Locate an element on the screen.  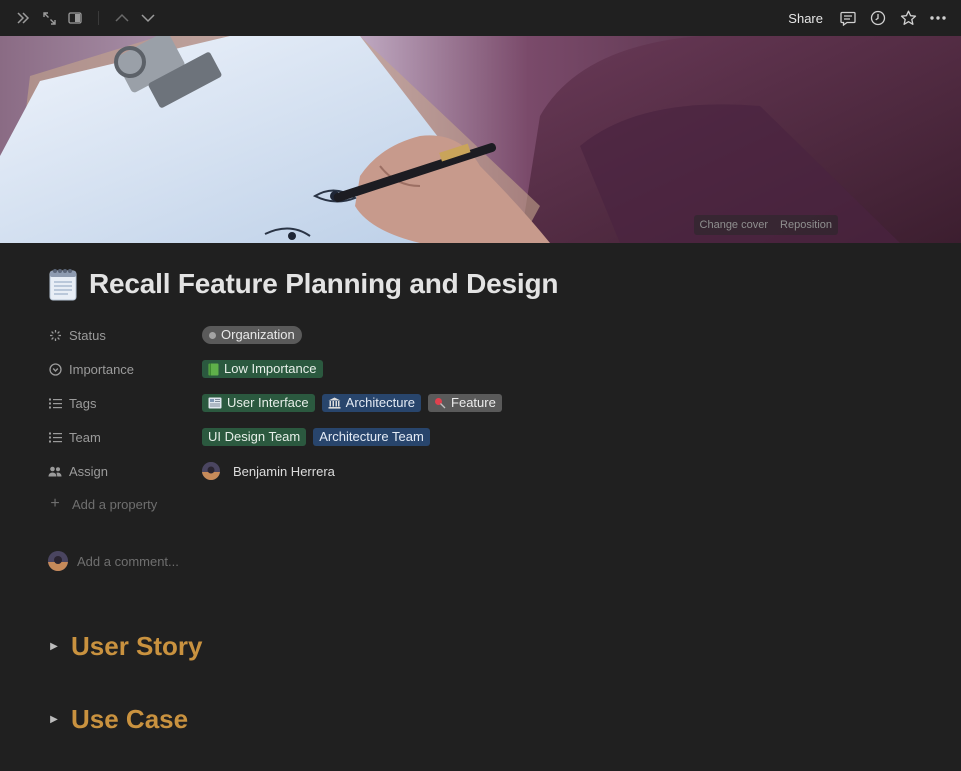
share-button: Share is located at coordinates (805, 18).